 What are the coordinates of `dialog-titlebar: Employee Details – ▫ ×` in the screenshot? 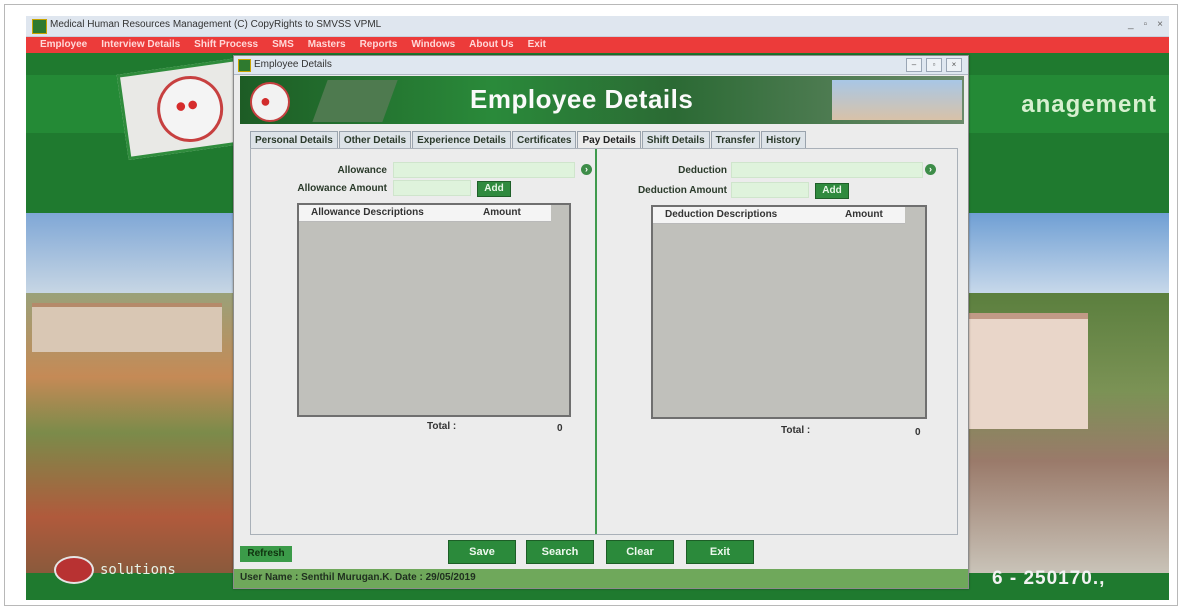 It's located at (601, 65).